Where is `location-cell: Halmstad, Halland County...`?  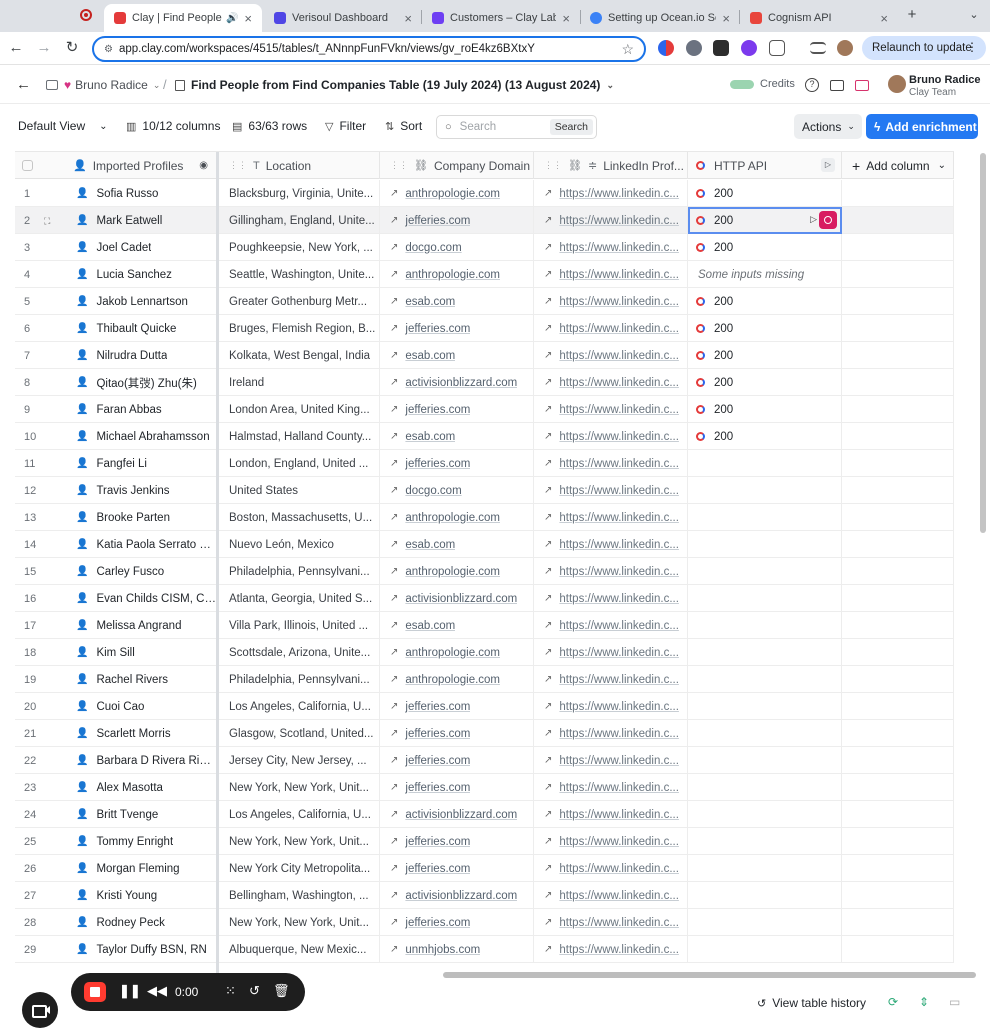
location-cell: Halmstad, Halland County... is located at coordinates (299, 436).